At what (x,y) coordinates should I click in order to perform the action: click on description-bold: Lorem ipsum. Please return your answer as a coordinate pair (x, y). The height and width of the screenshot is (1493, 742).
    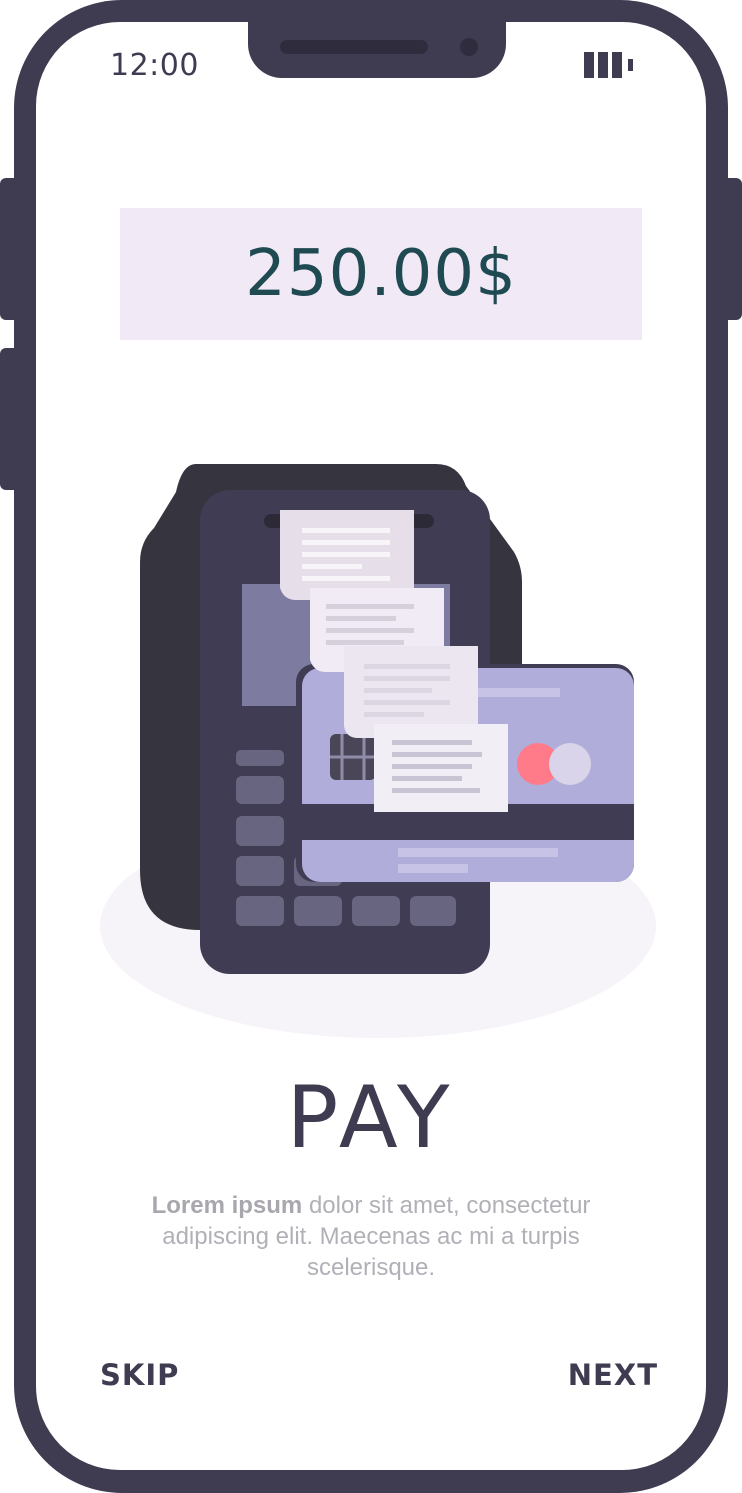
    Looking at the image, I should click on (227, 1205).